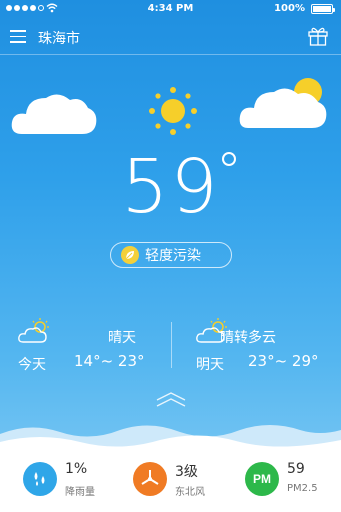  Describe the element at coordinates (210, 365) in the screenshot. I see `forecast-day: 明天` at that location.